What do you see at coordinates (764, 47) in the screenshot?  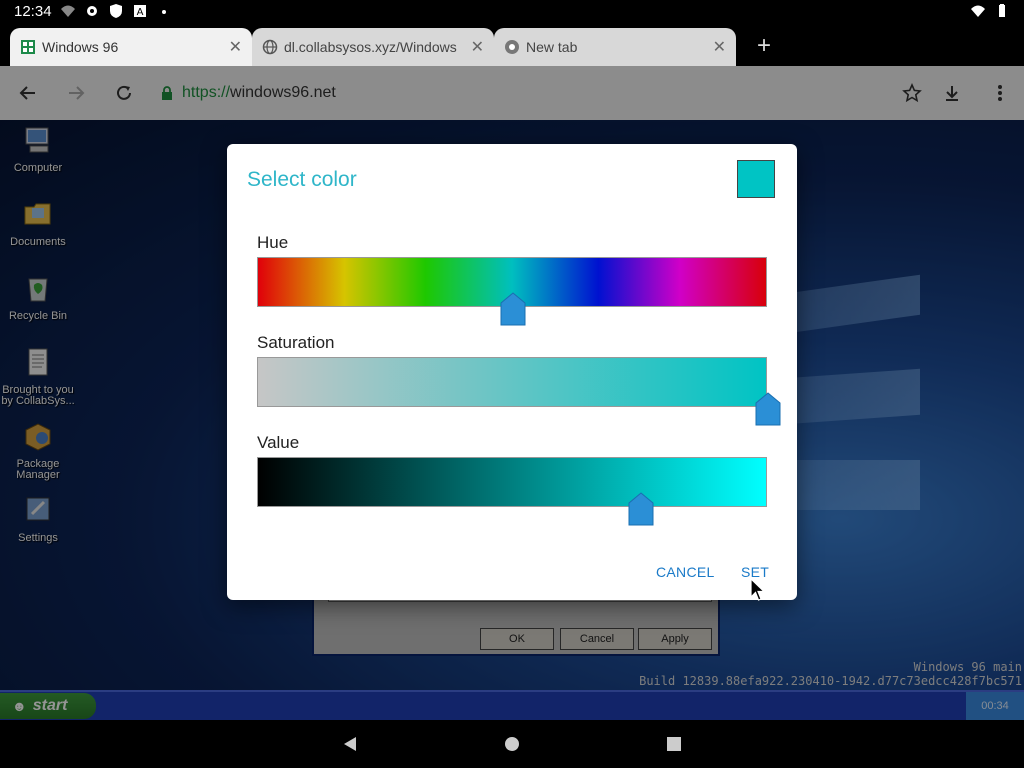 I see `new-tab-button: +` at bounding box center [764, 47].